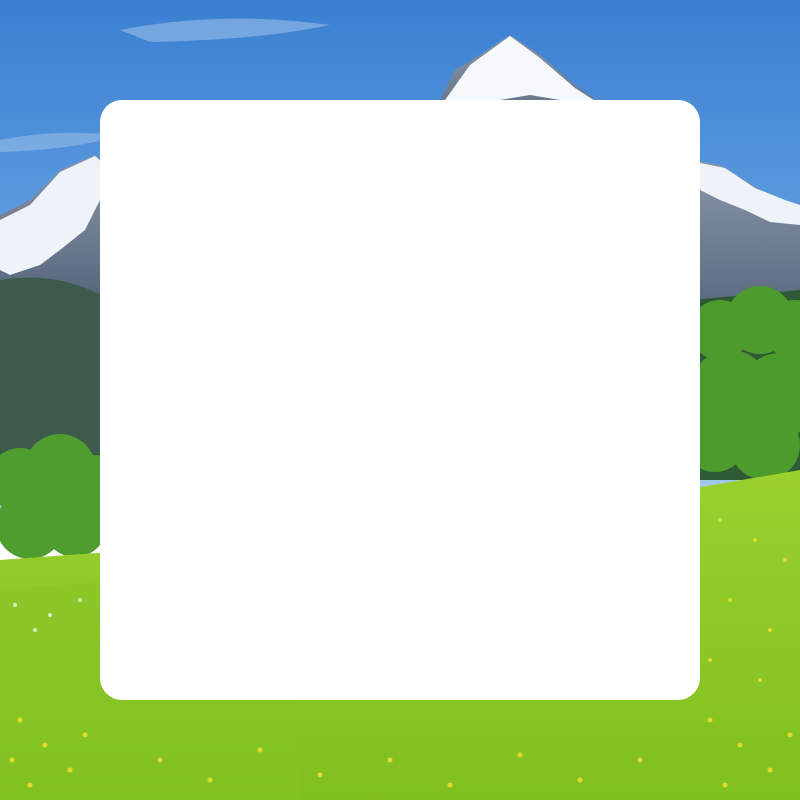  What do you see at coordinates (741, 383) in the screenshot?
I see `trees-right` at bounding box center [741, 383].